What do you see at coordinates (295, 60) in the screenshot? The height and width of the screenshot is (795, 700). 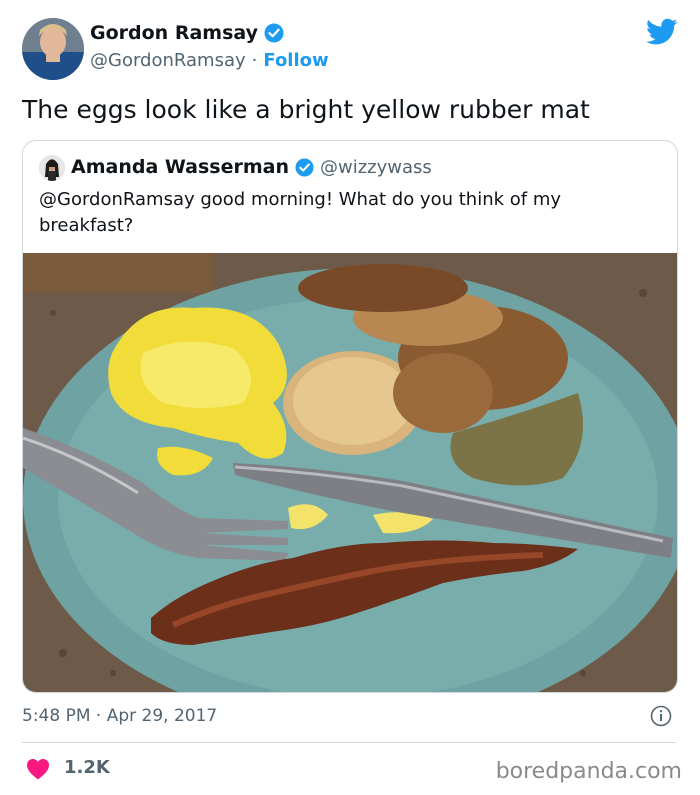 I see `follow-button: Follow` at bounding box center [295, 60].